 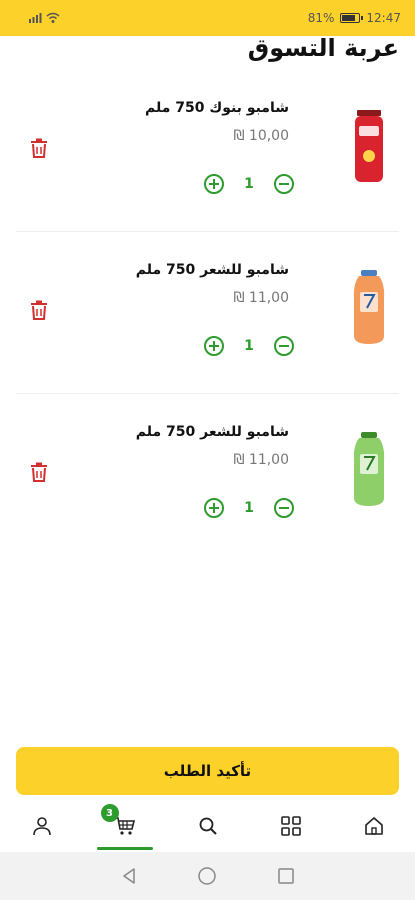 I want to click on battery-percent: 81%, so click(x=321, y=18).